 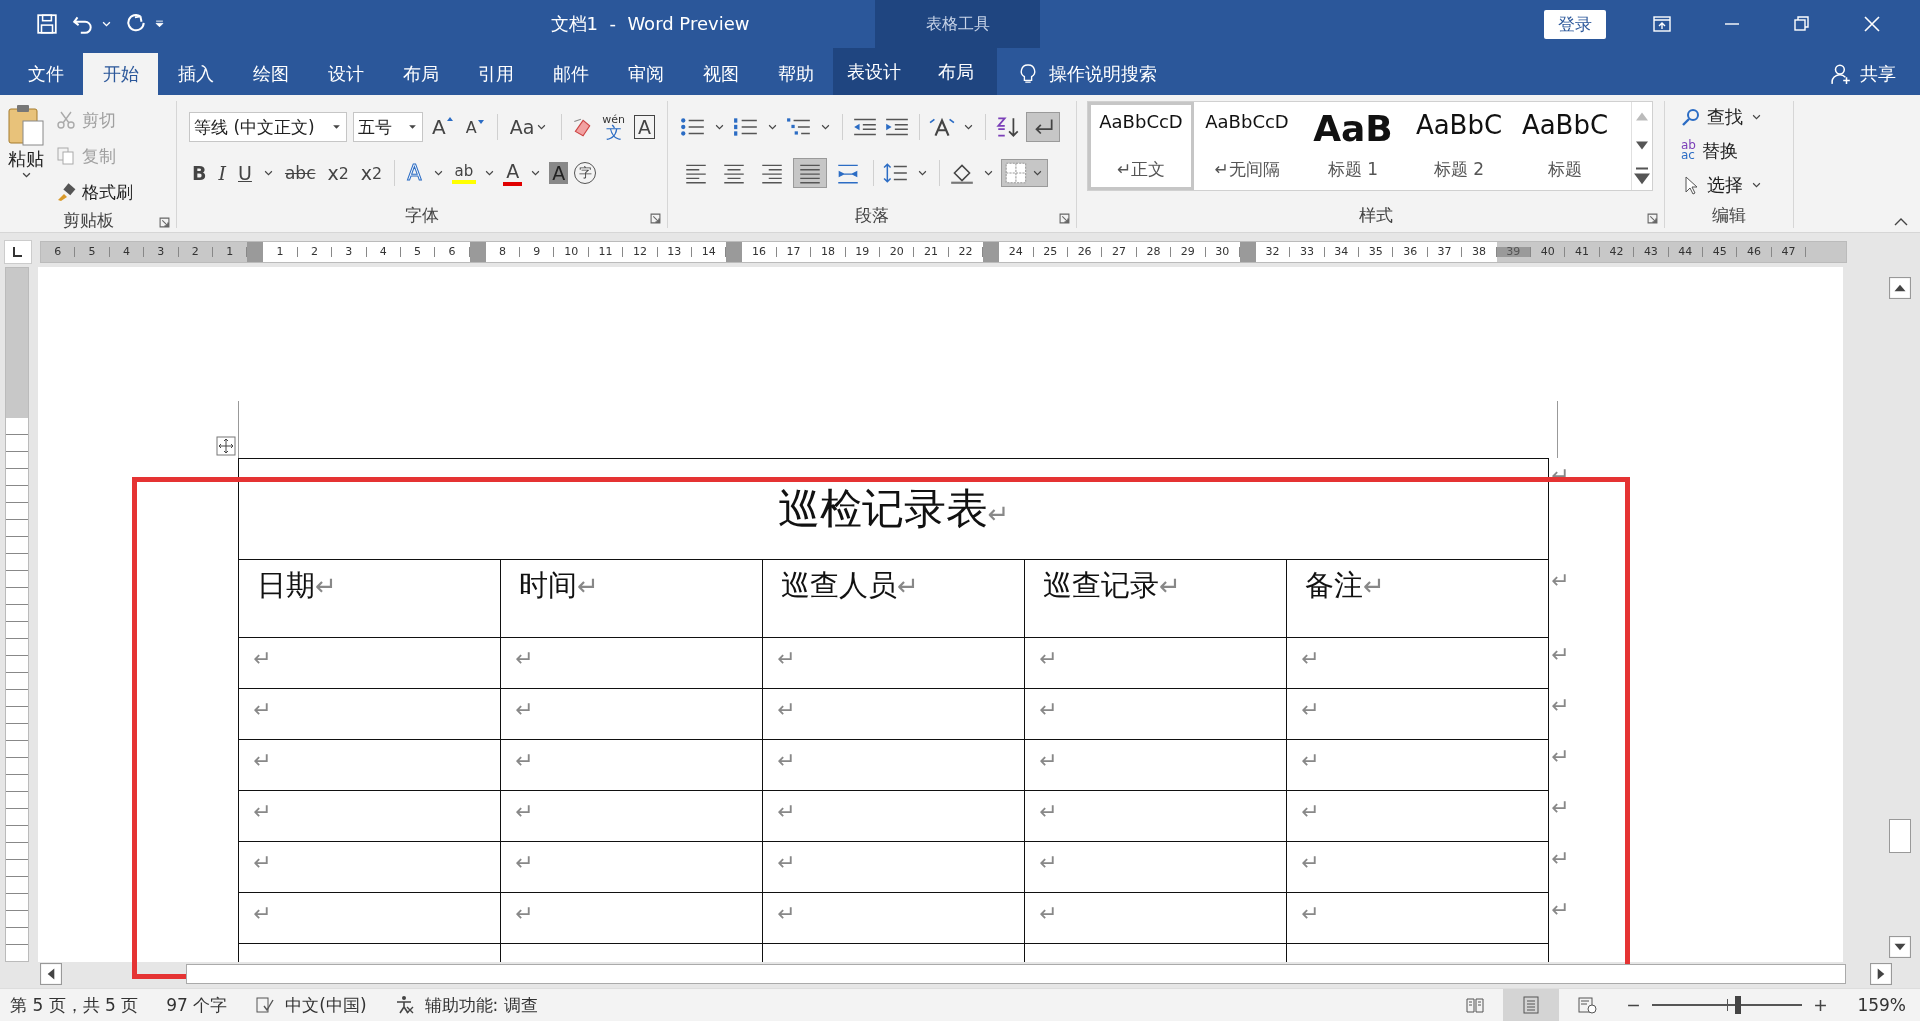 I want to click on ribbon-tab: 插入, so click(x=195, y=74).